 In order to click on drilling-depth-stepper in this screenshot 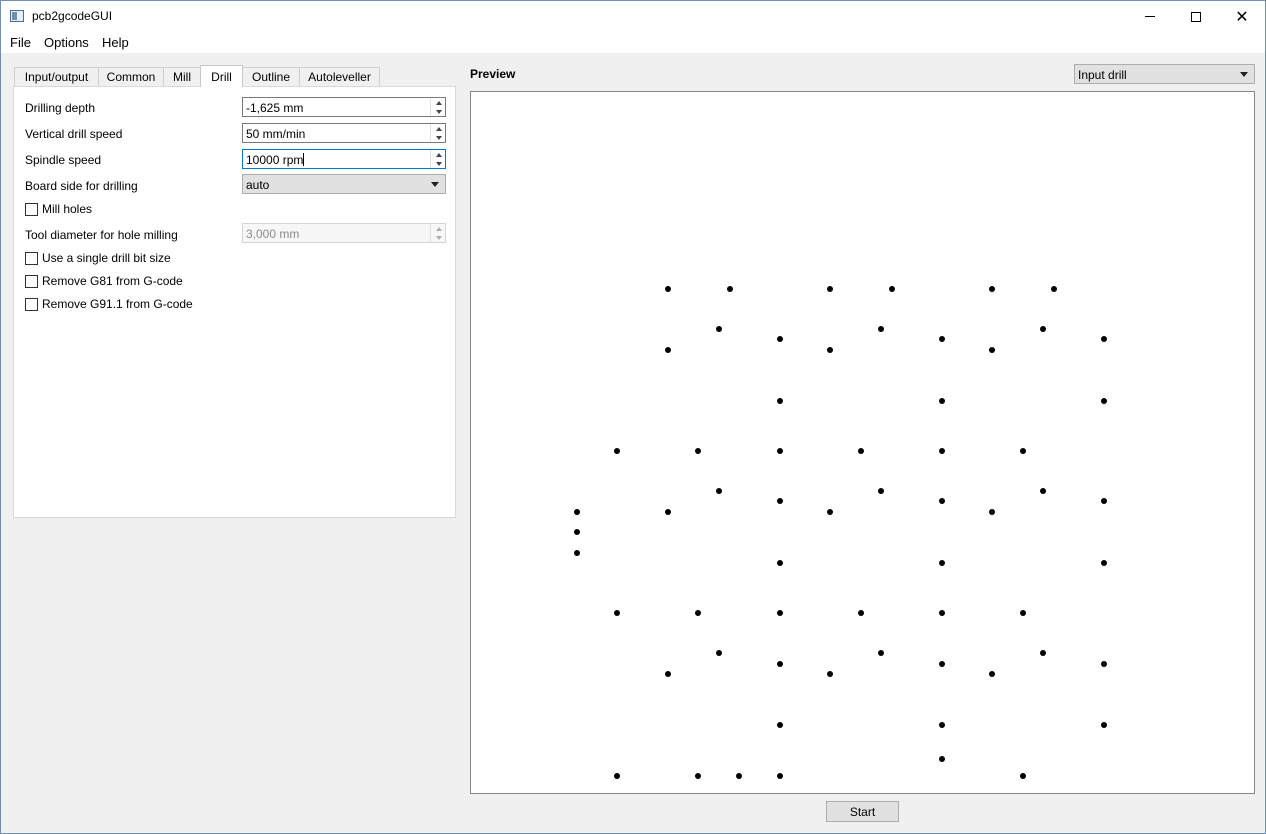, I will do `click(437, 107)`.